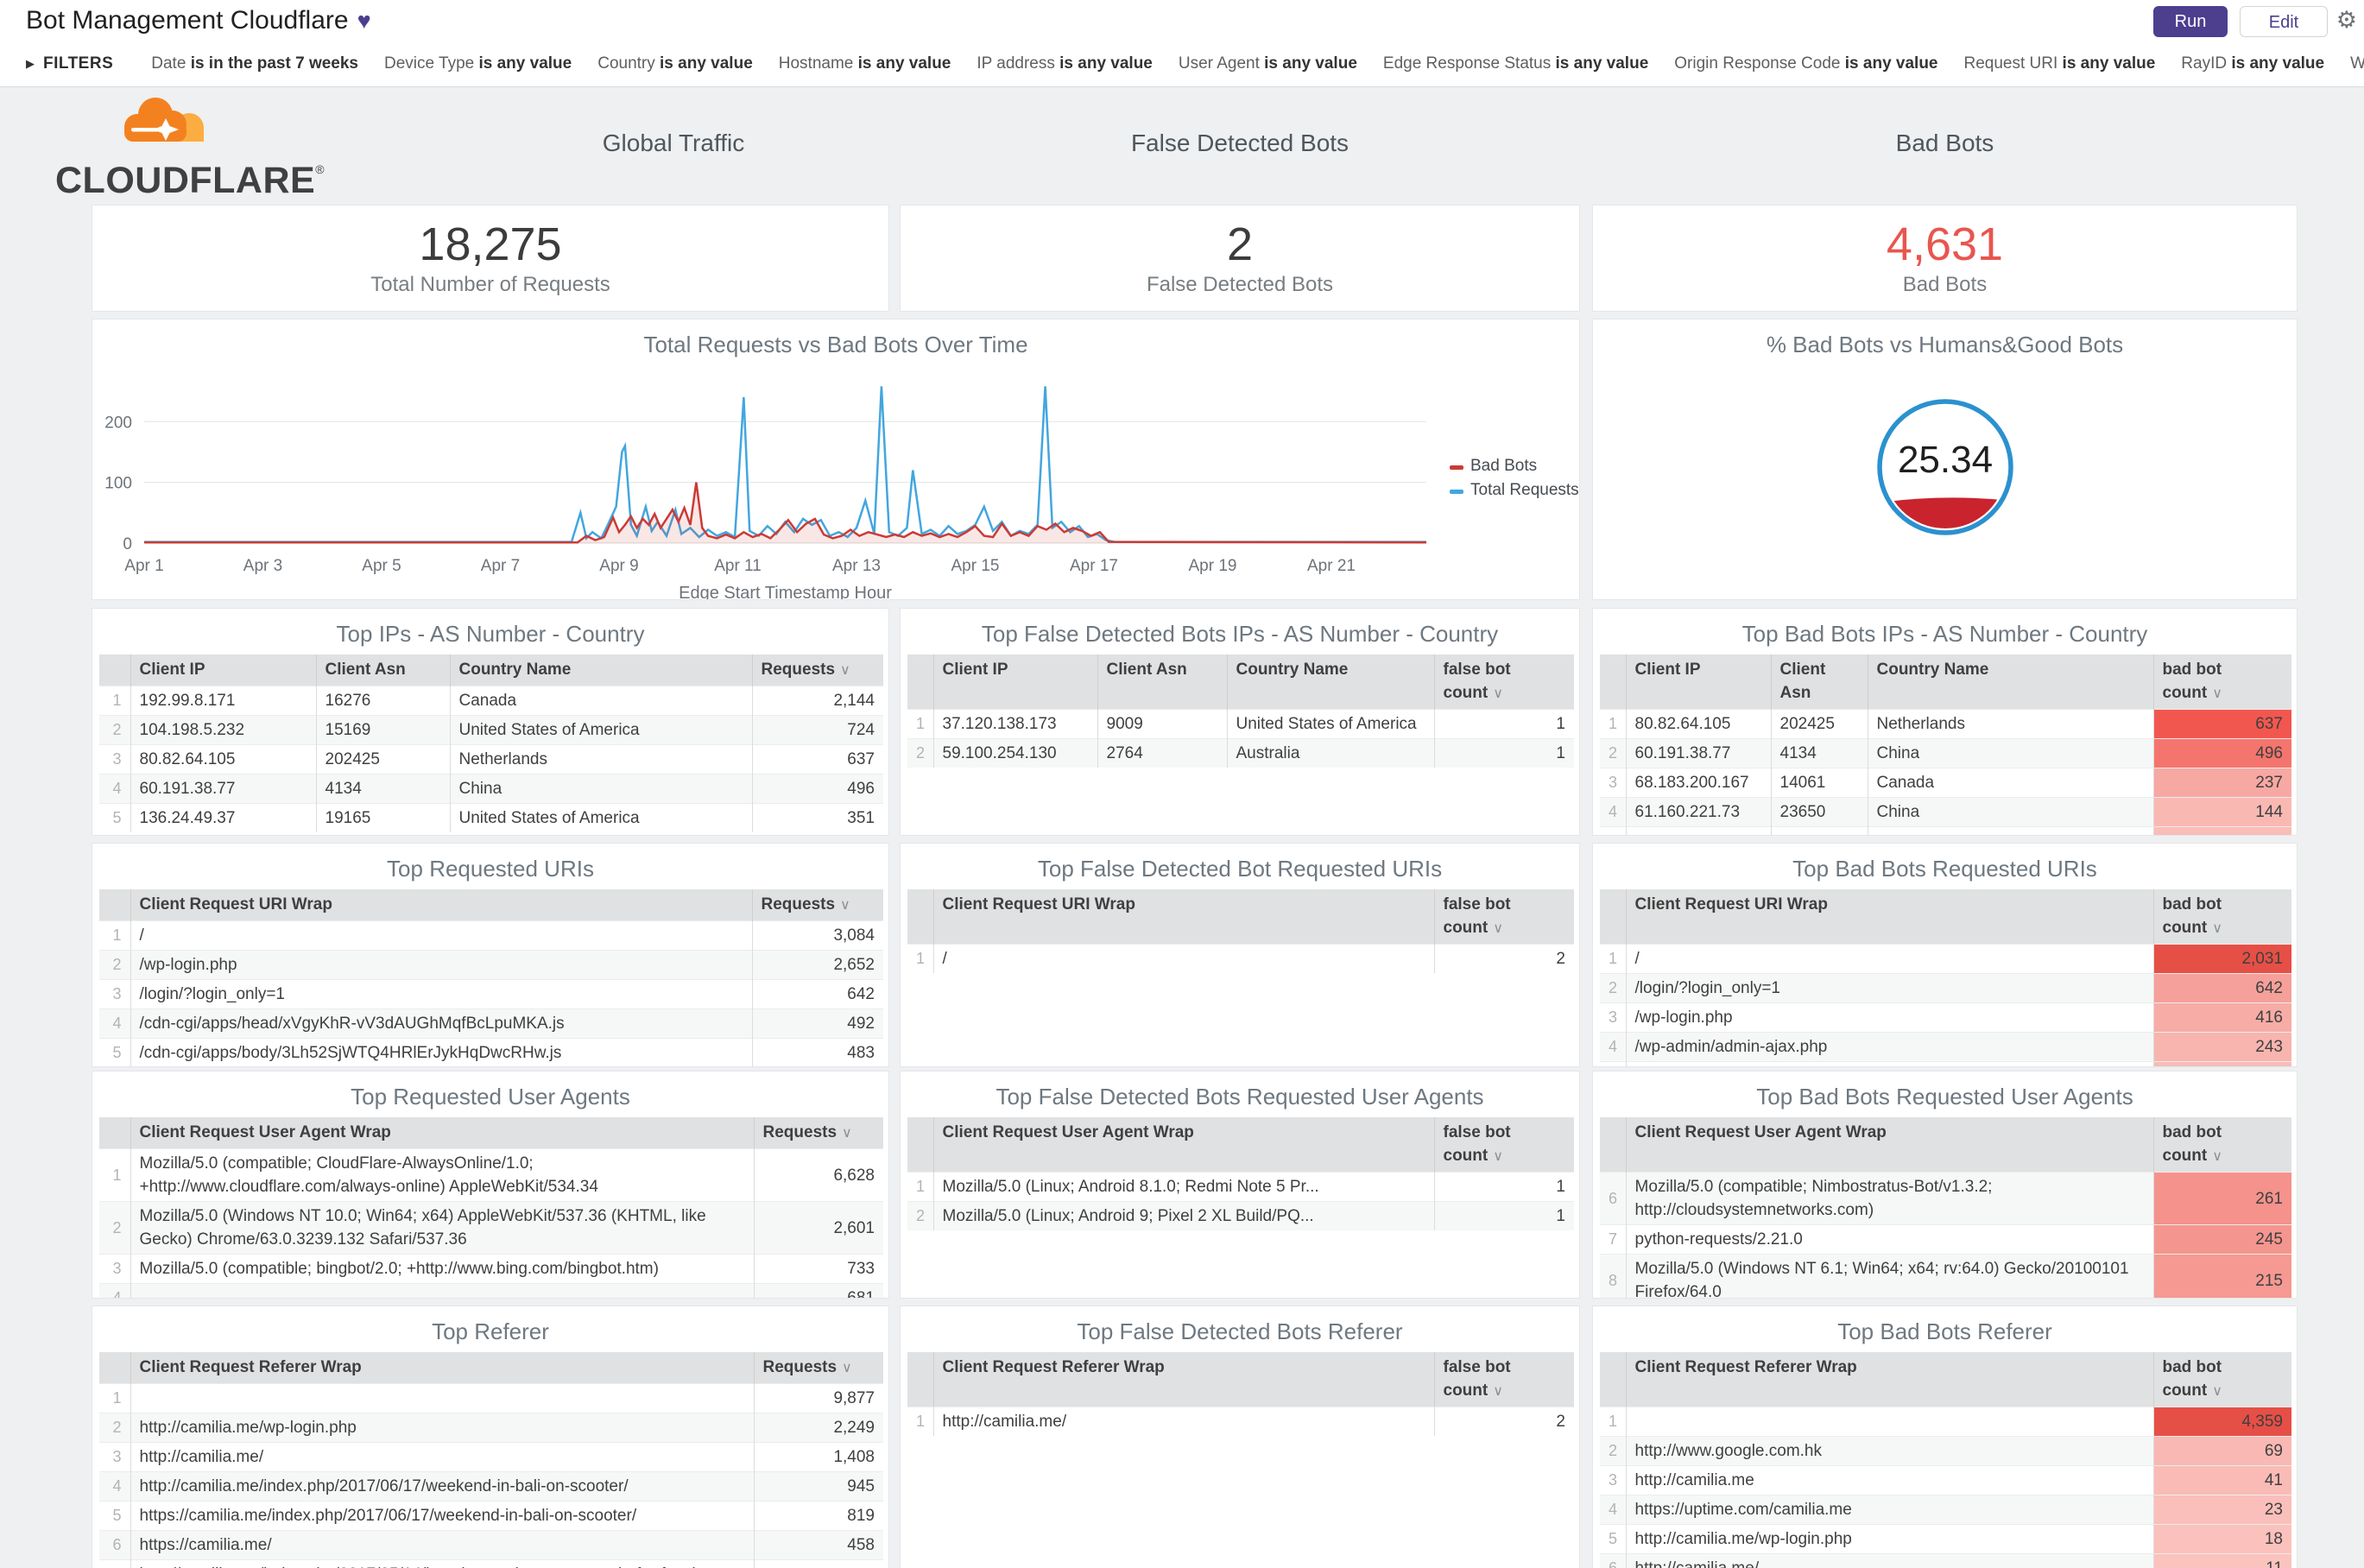 The image size is (2364, 1568). Describe the element at coordinates (1268, 64) in the screenshot. I see `filter-item: User Agent is any value` at that location.